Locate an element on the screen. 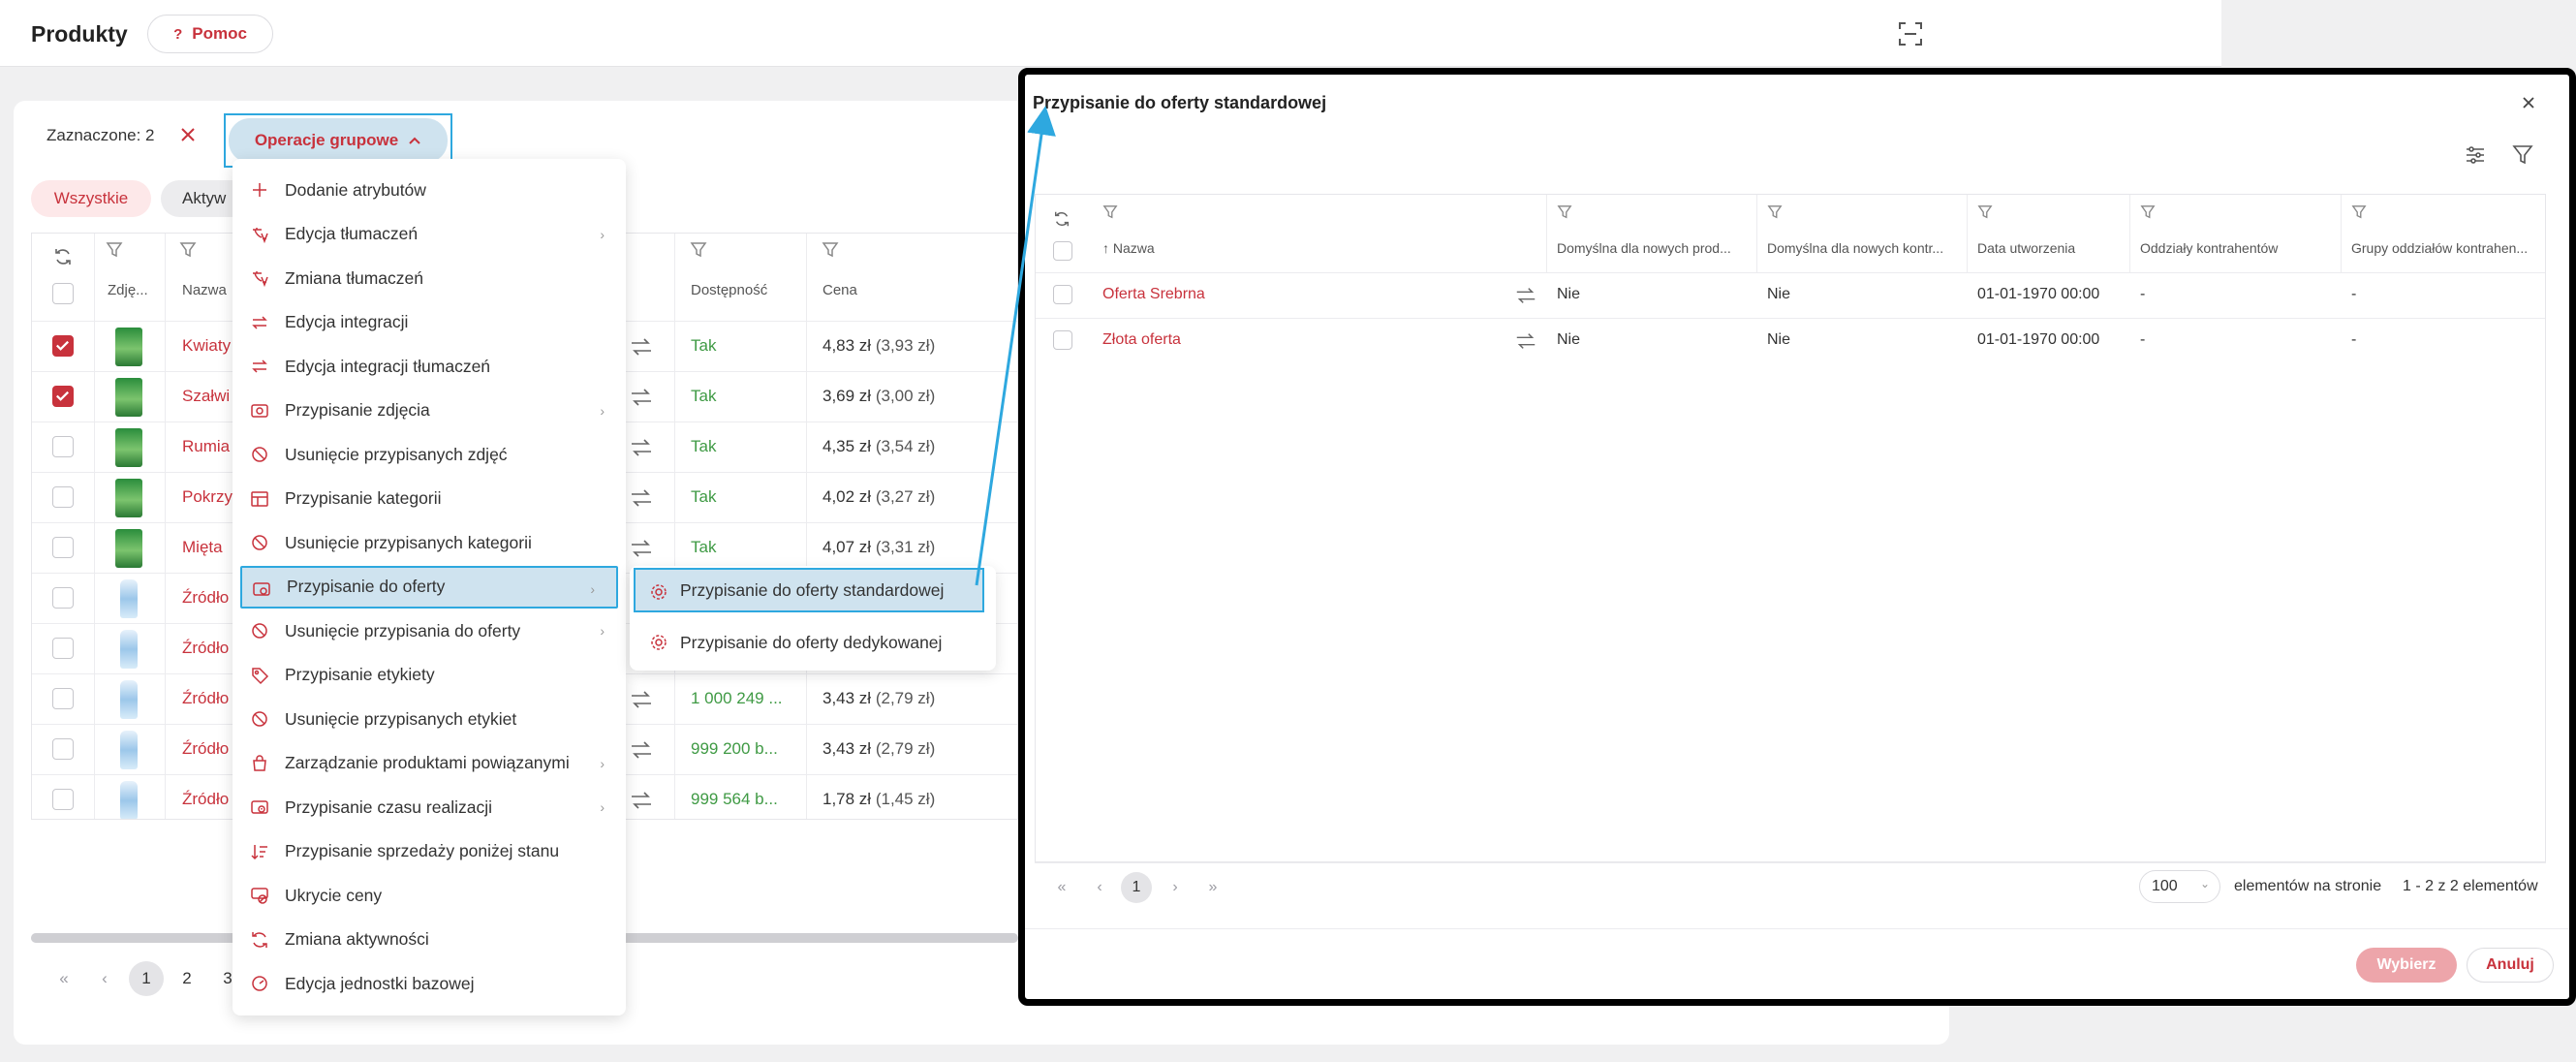 This screenshot has width=2576, height=1062. menu-item: Przypisanie do oferty › is located at coordinates (429, 587).